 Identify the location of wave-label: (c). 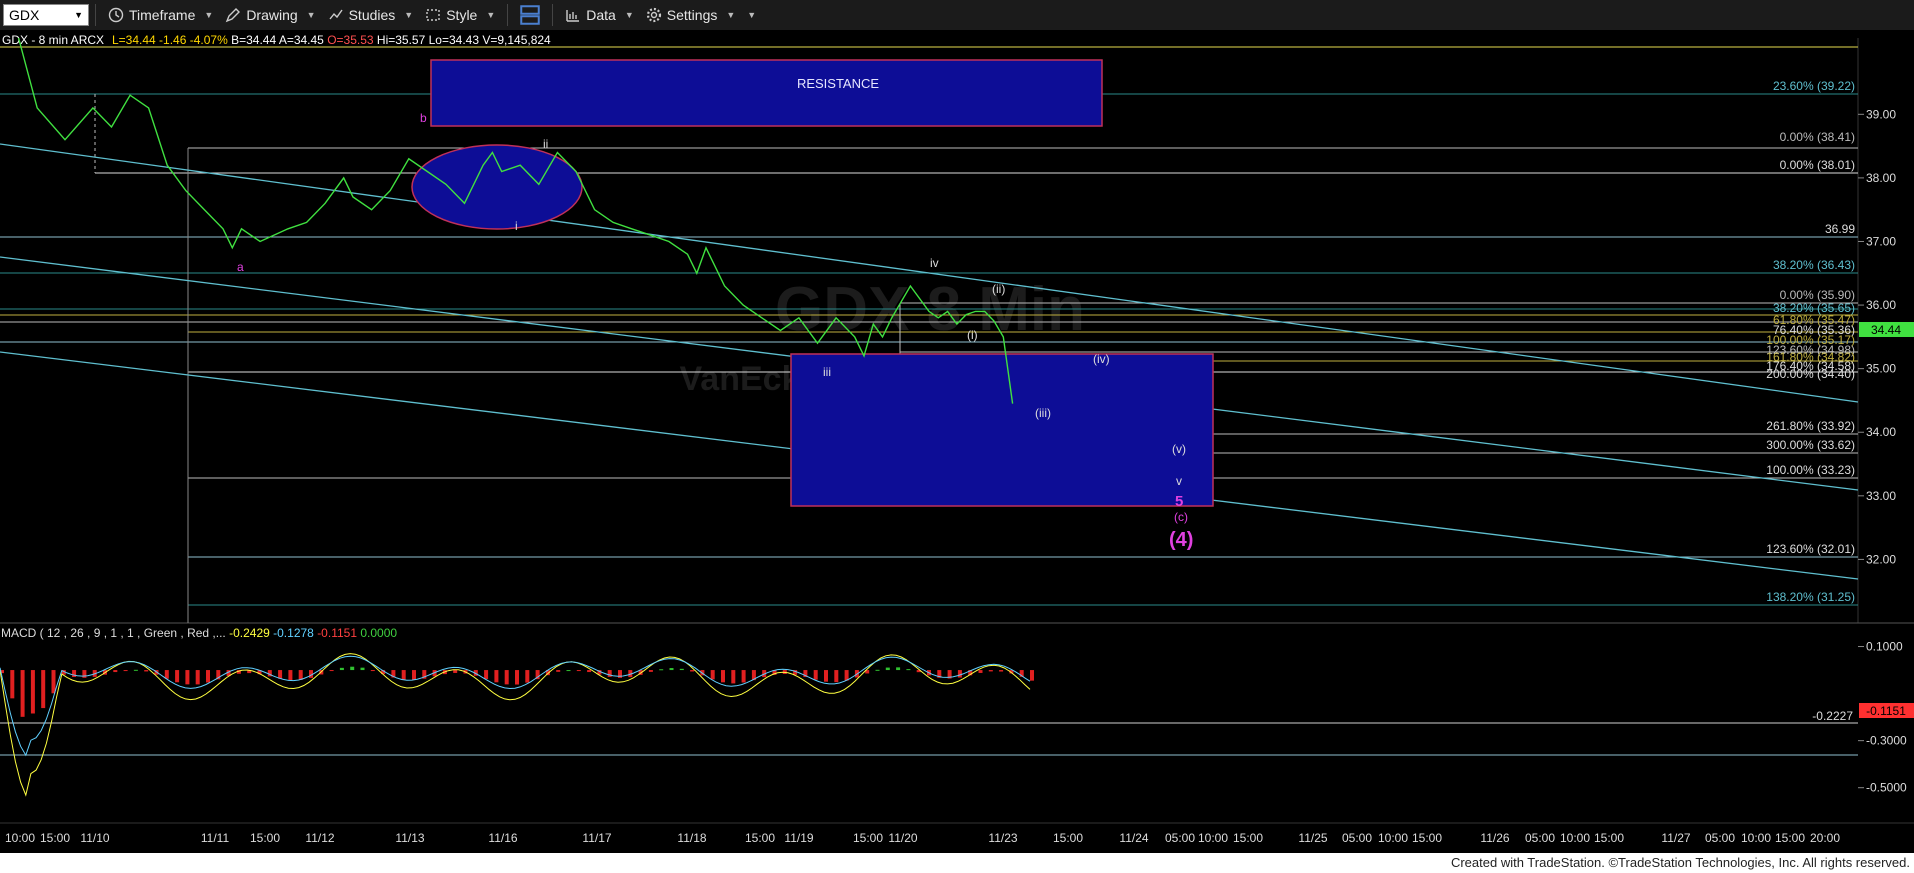
(1181, 517).